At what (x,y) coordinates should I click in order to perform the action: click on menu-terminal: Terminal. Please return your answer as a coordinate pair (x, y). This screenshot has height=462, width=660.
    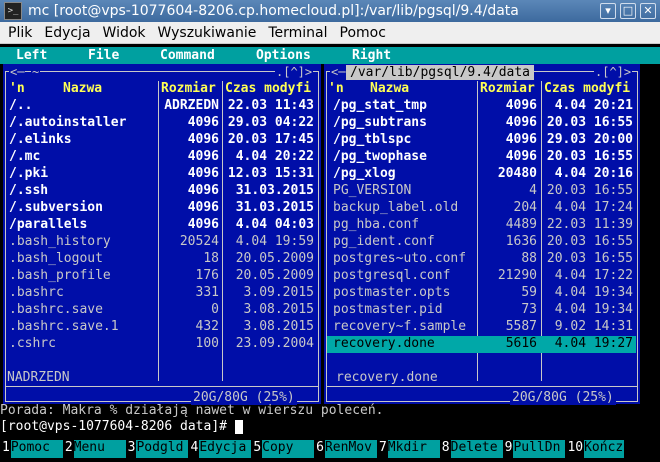
    Looking at the image, I should click on (297, 33).